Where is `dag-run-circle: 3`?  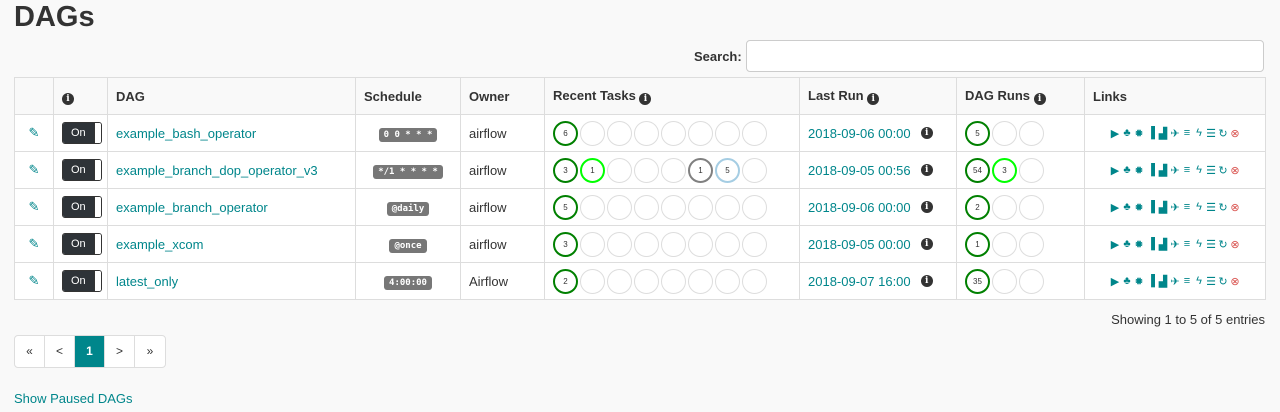 dag-run-circle: 3 is located at coordinates (1004, 170).